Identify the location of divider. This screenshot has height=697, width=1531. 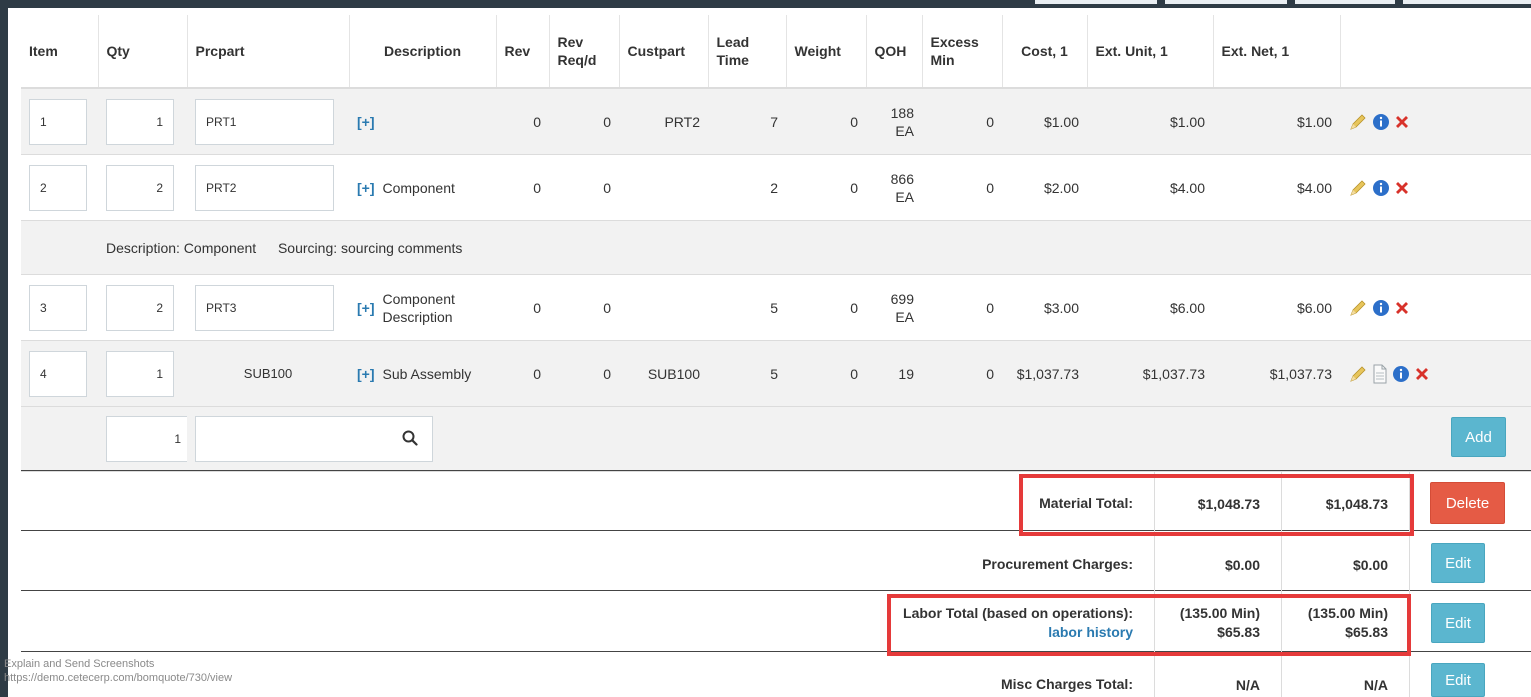
(776, 470).